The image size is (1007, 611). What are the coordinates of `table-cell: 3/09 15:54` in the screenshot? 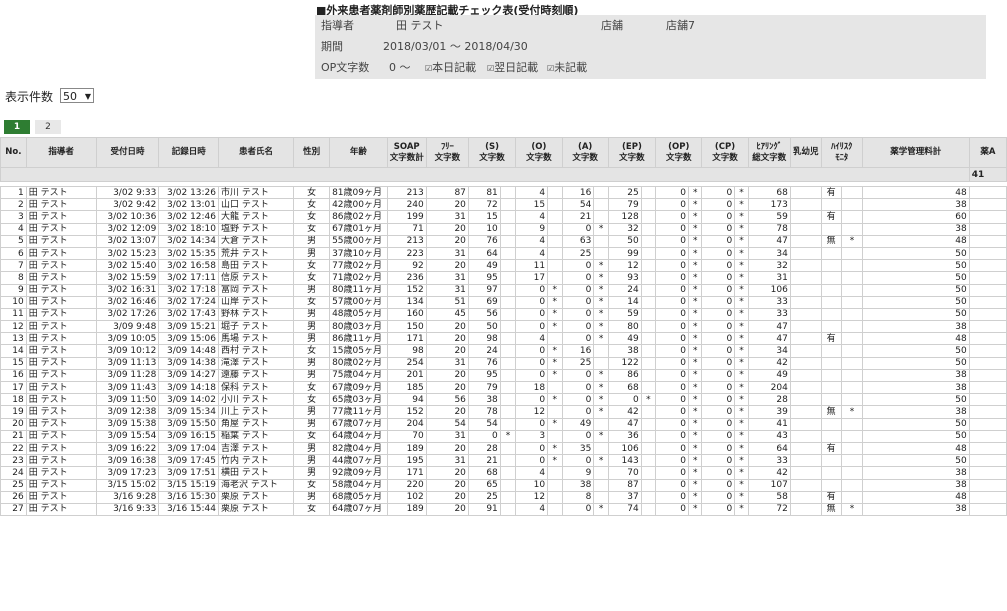 It's located at (127, 436).